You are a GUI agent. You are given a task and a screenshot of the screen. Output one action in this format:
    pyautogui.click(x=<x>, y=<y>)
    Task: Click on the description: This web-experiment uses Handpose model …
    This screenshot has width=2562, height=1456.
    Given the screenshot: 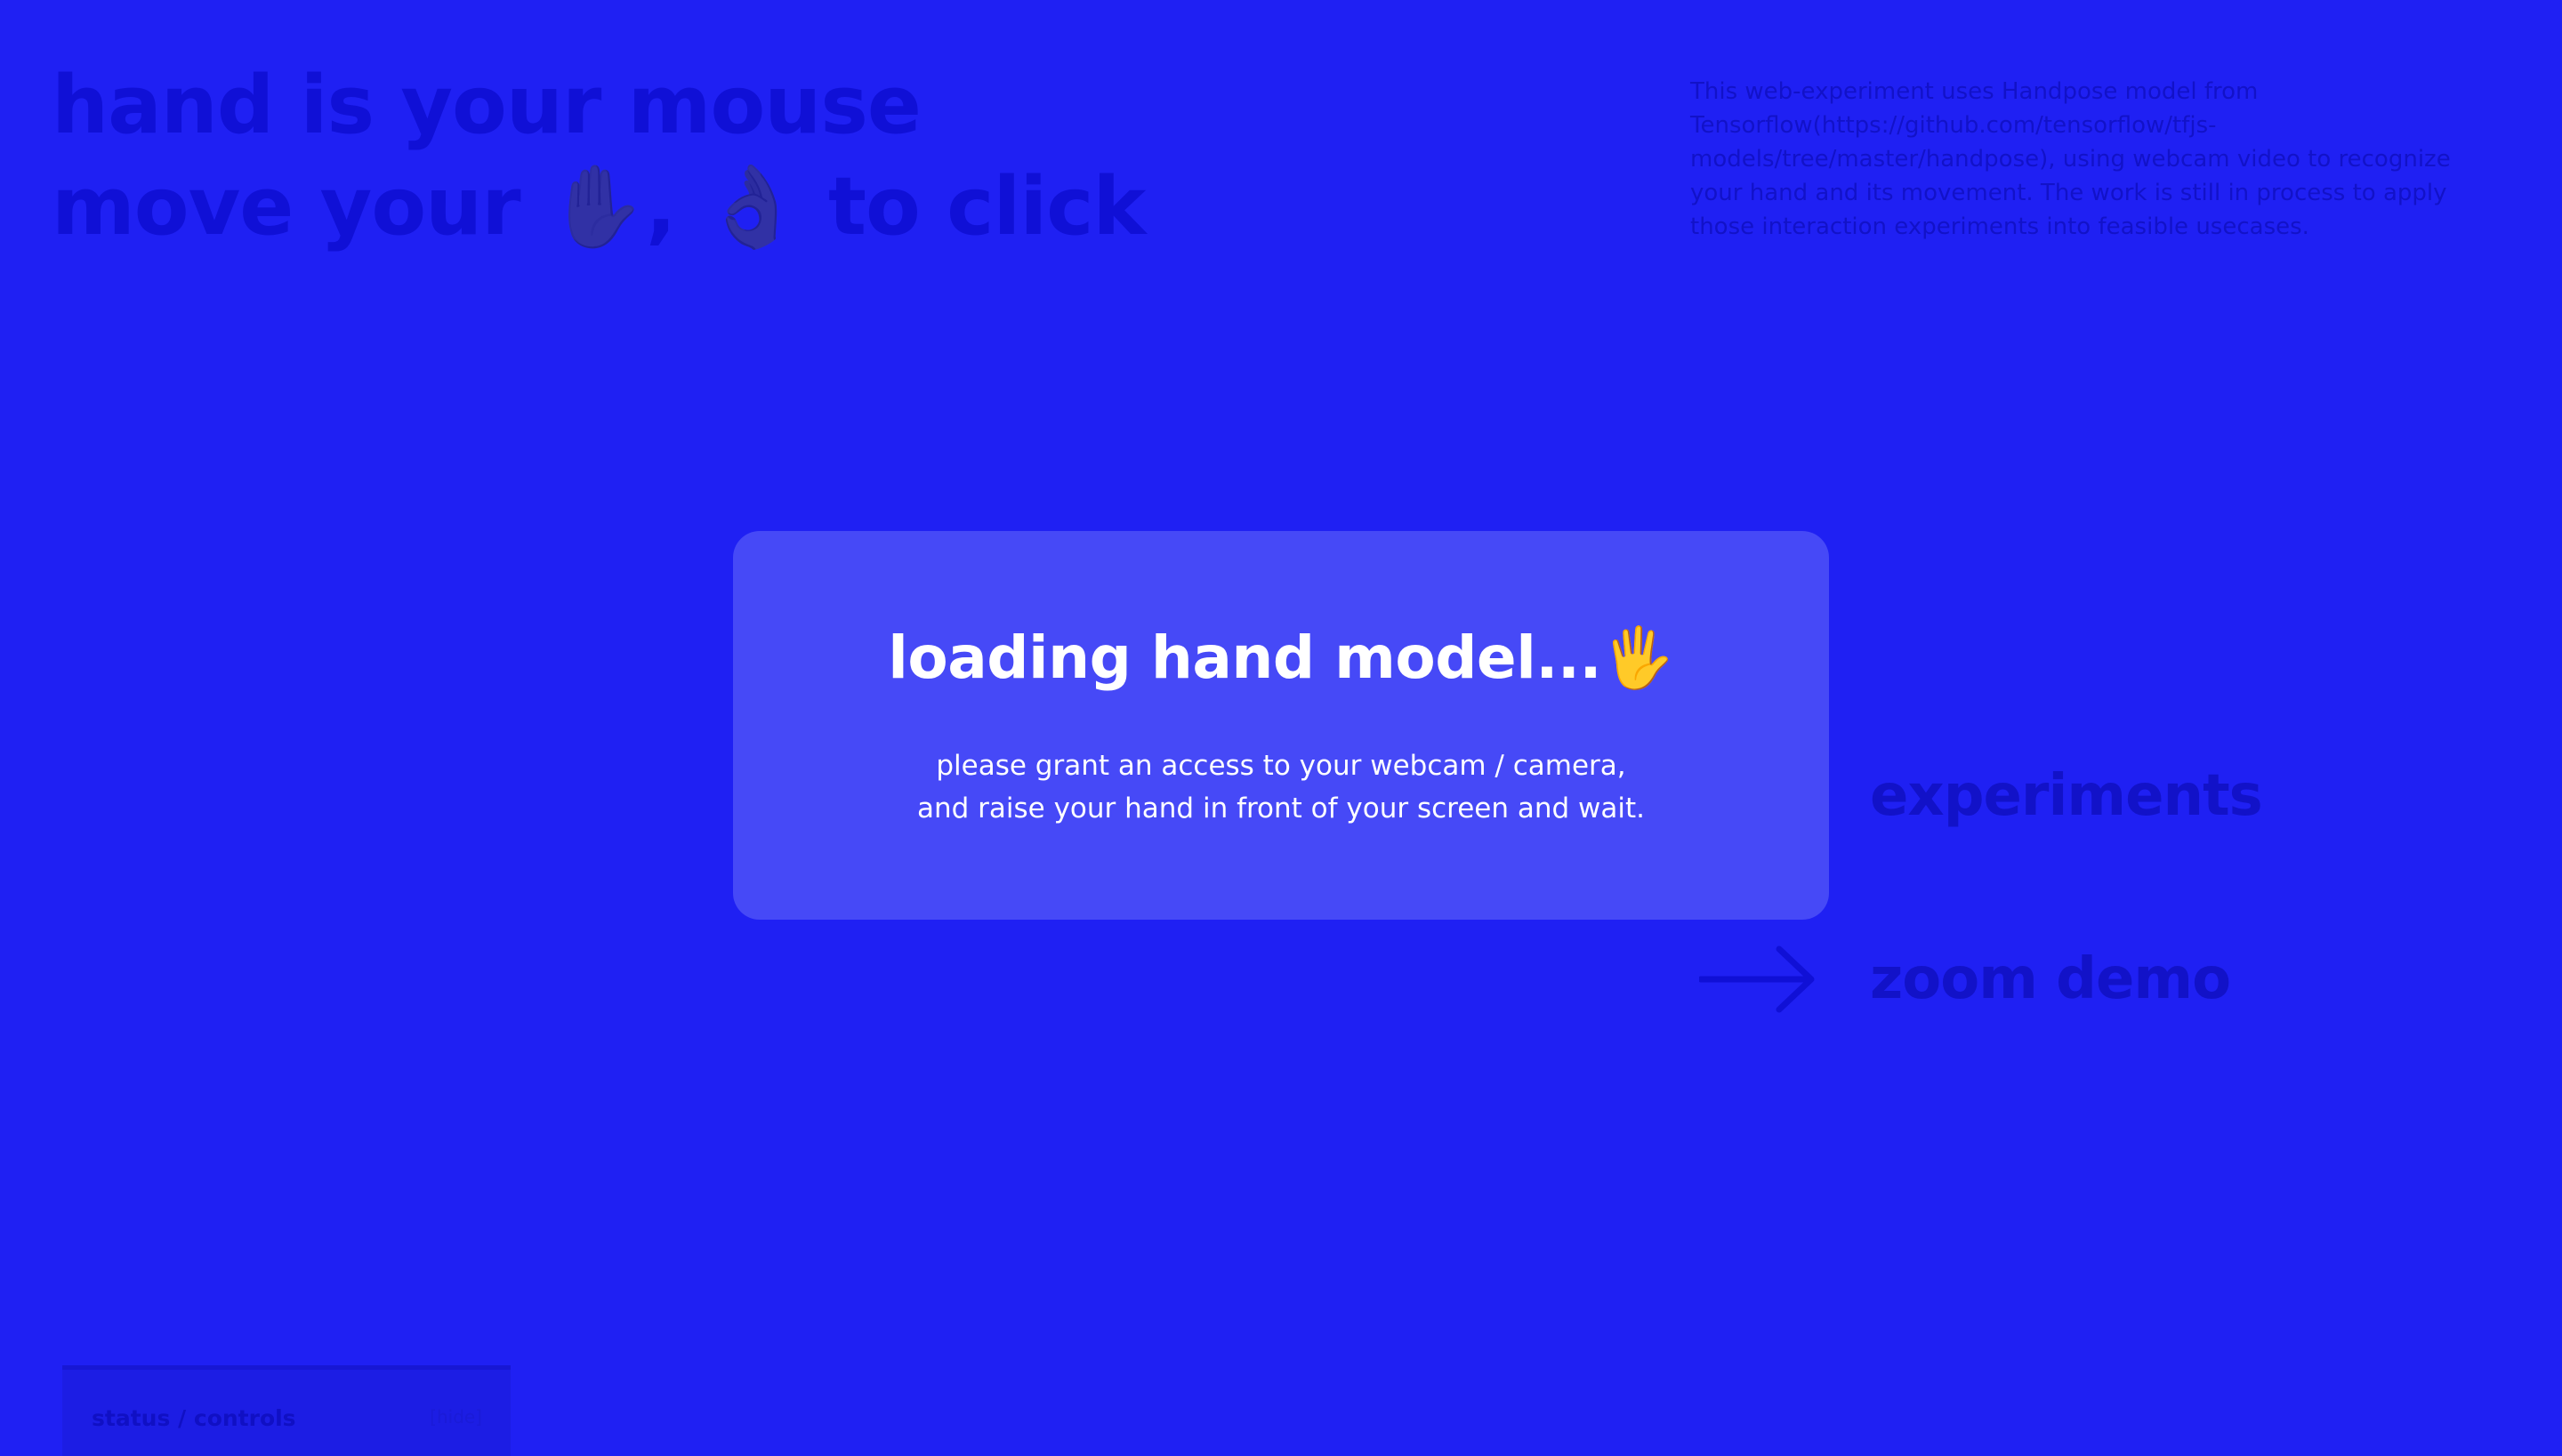 What is the action you would take?
    pyautogui.click(x=2070, y=159)
    